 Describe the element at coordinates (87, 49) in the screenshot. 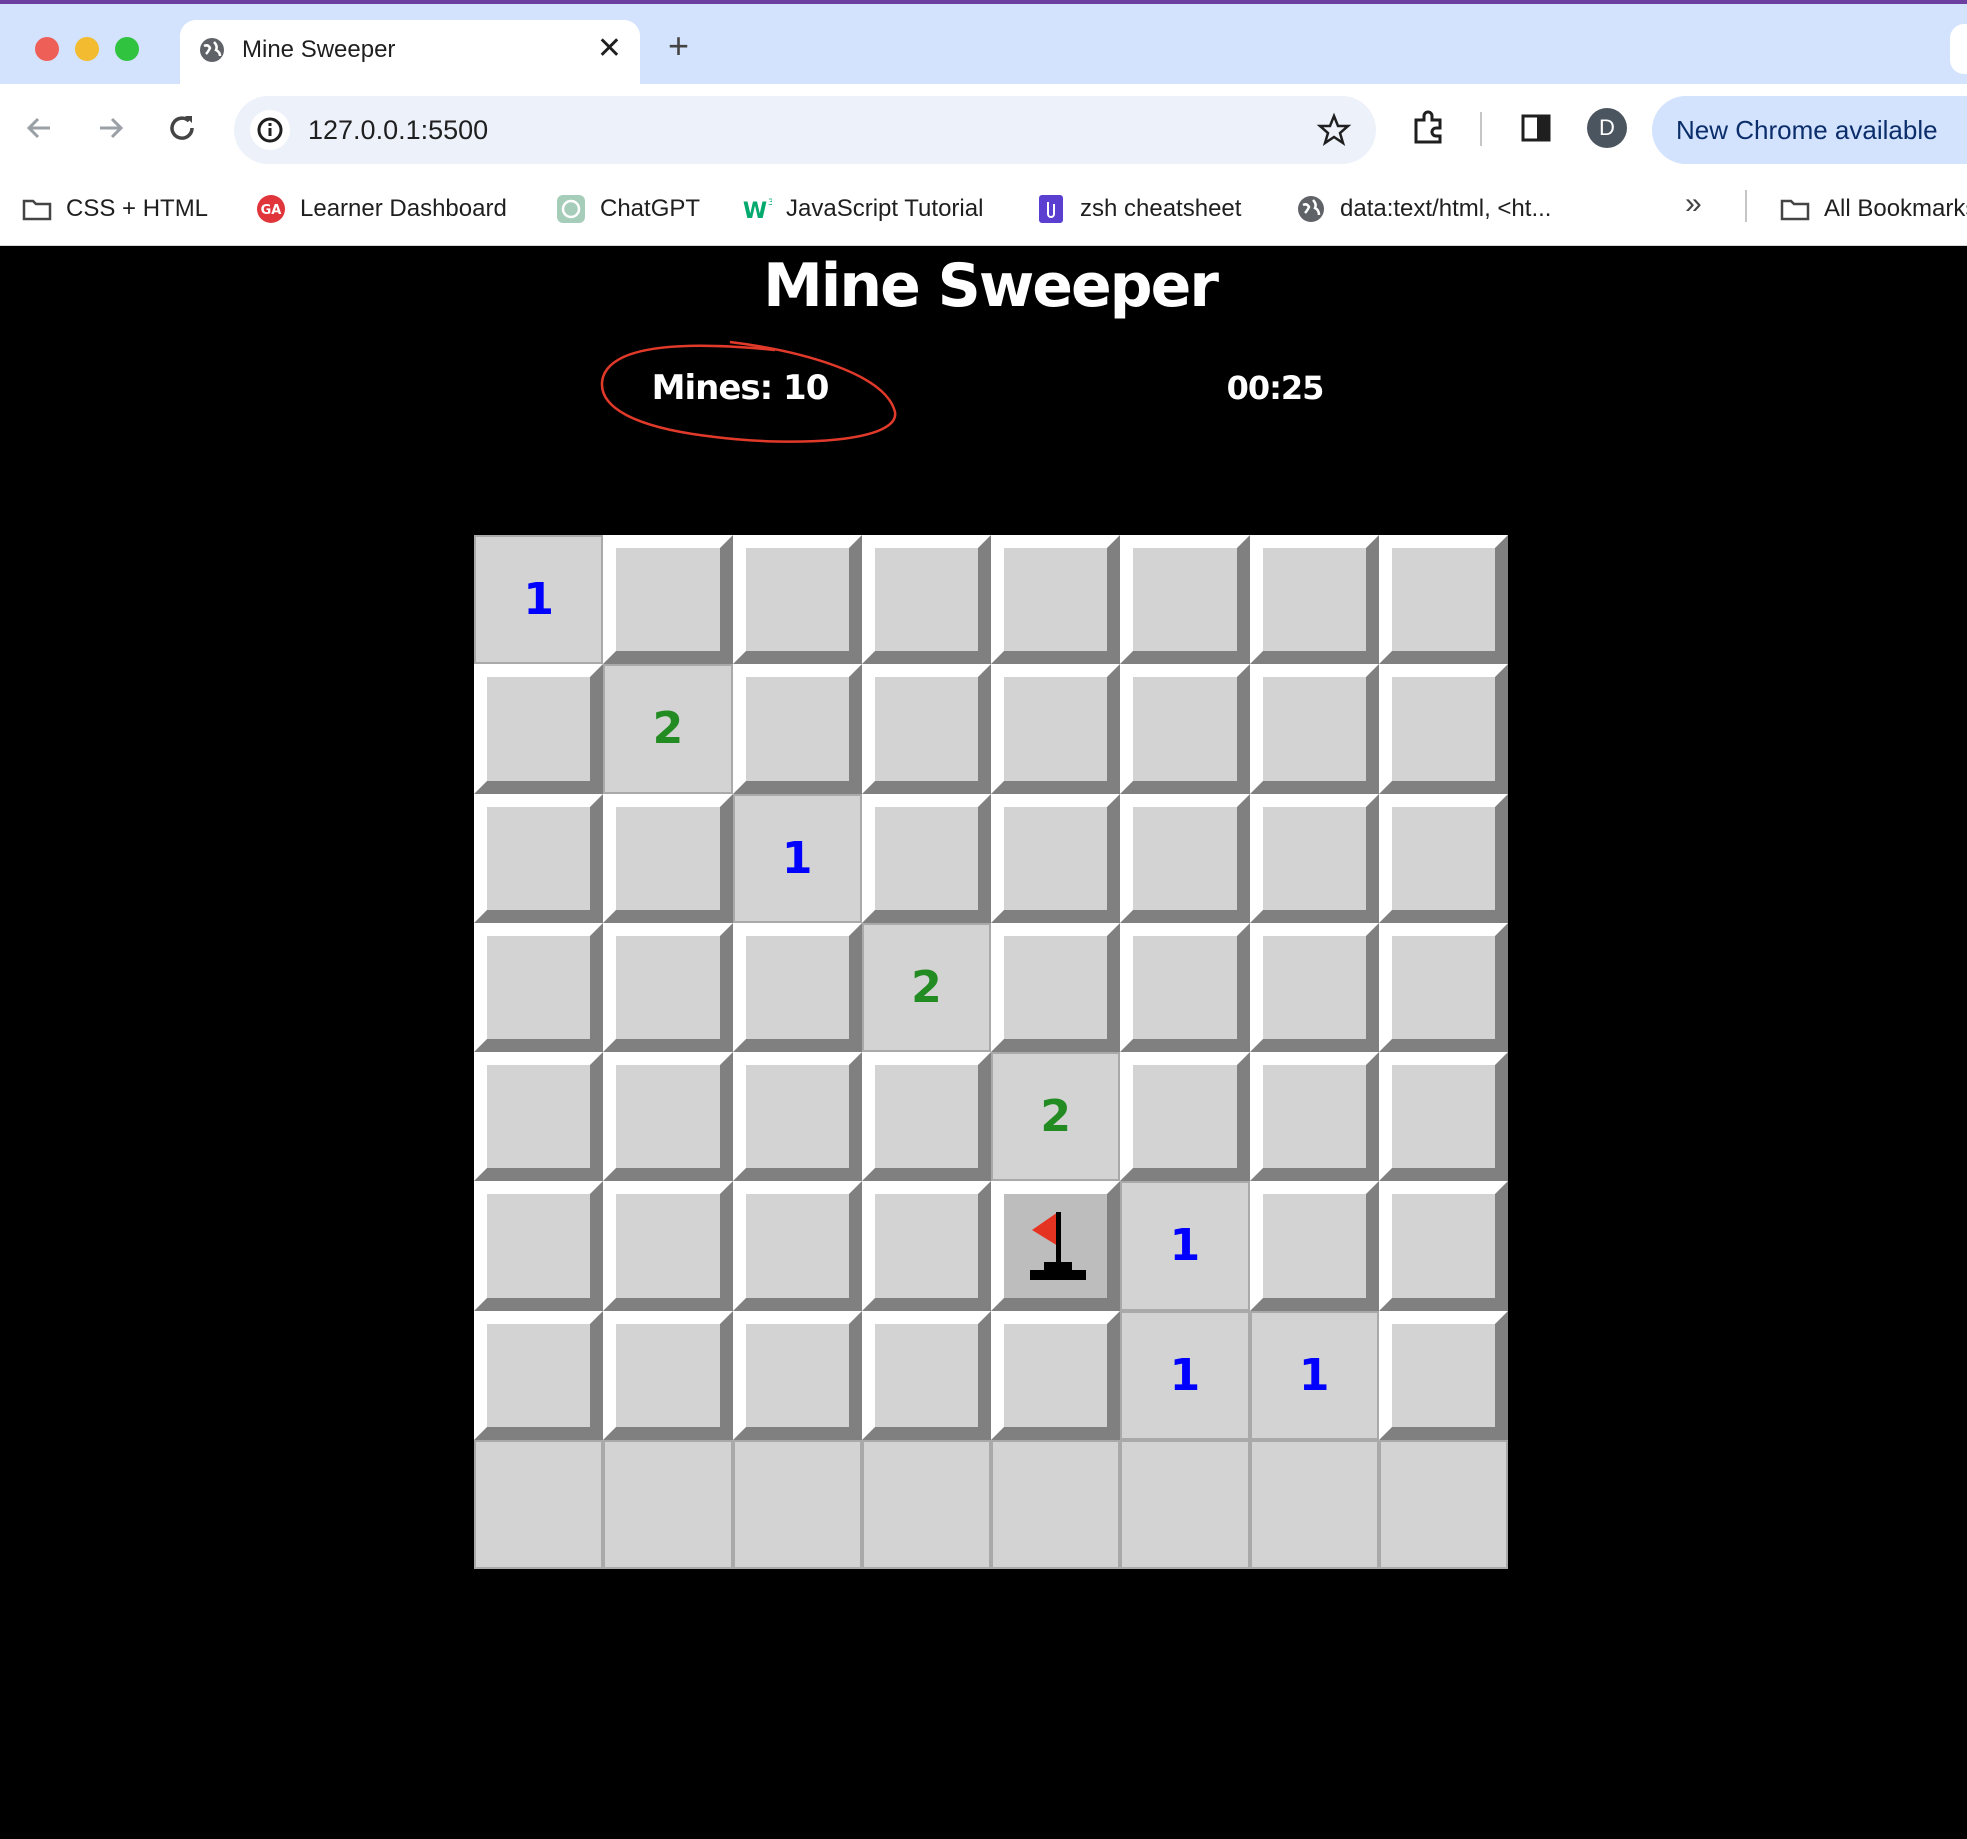

I see `minimize-window-button` at that location.